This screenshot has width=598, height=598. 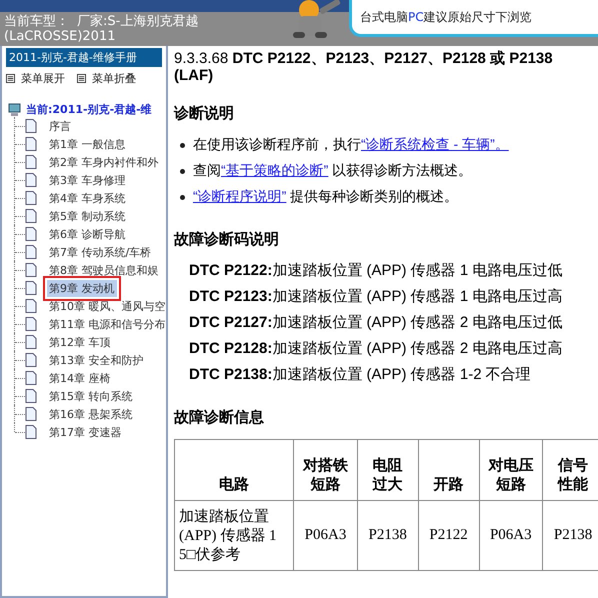 I want to click on vehicle-model: (LaCROSSE)2011, so click(x=60, y=36).